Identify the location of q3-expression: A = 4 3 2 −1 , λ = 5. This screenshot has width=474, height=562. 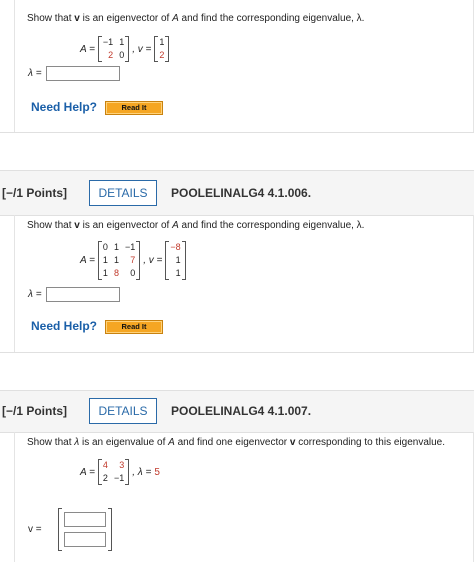
(120, 472).